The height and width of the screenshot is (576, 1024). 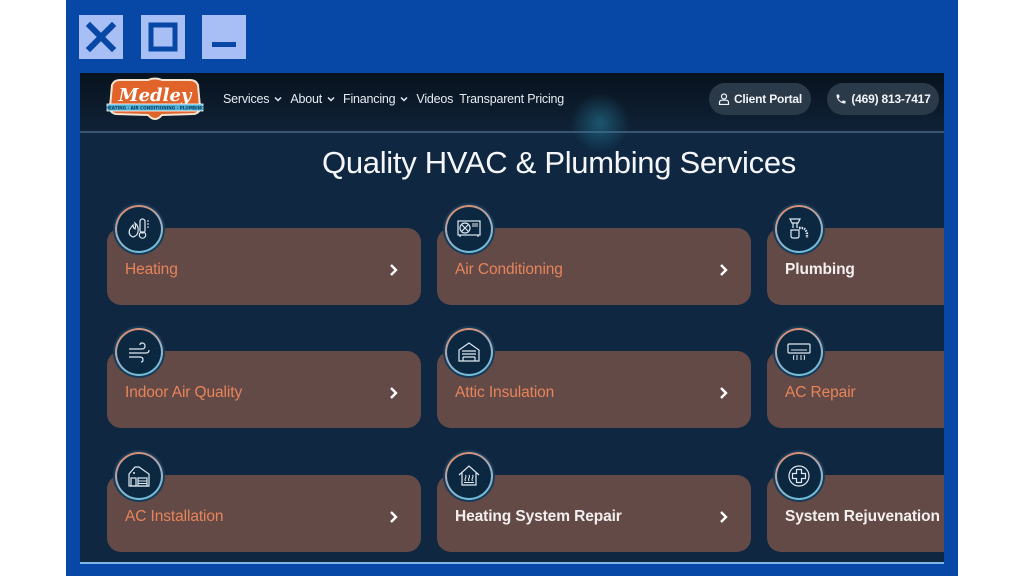 What do you see at coordinates (538, 516) in the screenshot?
I see `service-label: Heating System Repair` at bounding box center [538, 516].